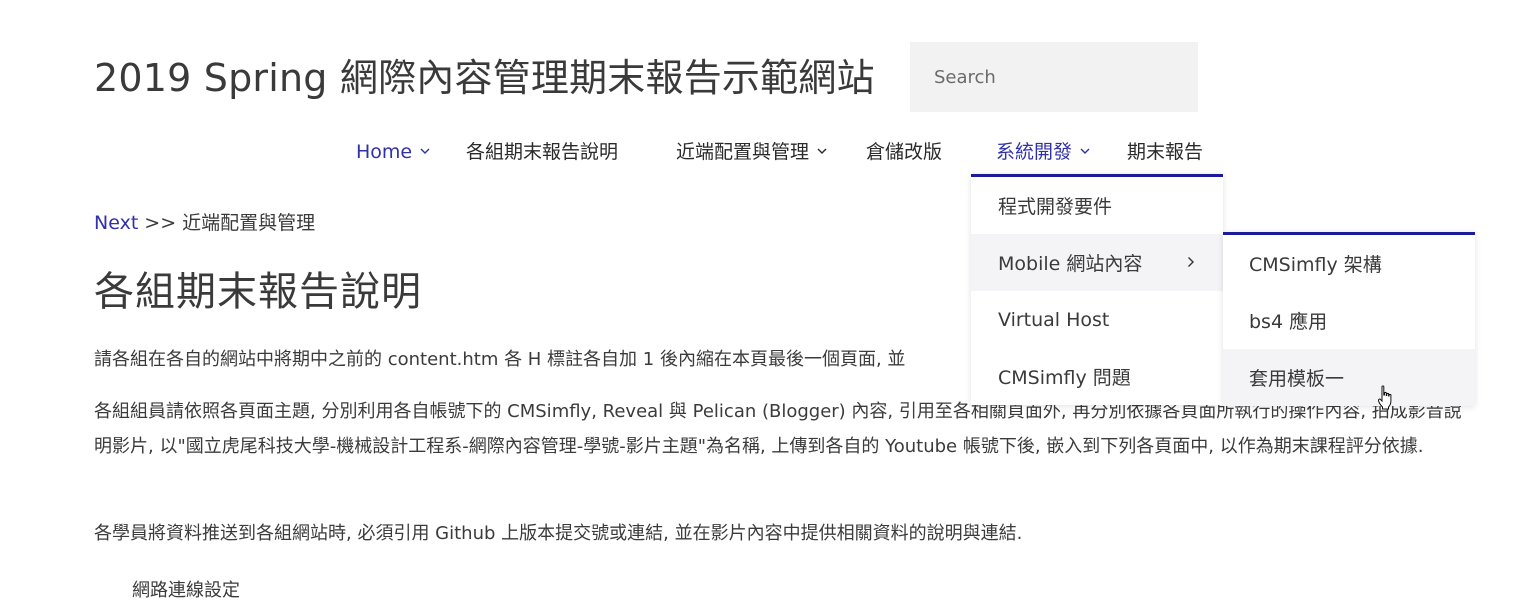 The width and height of the screenshot is (1533, 613). Describe the element at coordinates (1297, 379) in the screenshot. I see `submenu-item-label: 套用模板一` at that location.